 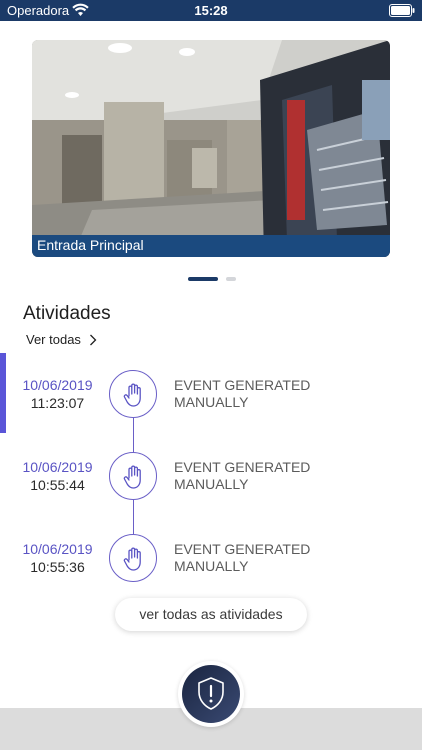 I want to click on activity-time: 10:55:44, so click(x=57, y=485).